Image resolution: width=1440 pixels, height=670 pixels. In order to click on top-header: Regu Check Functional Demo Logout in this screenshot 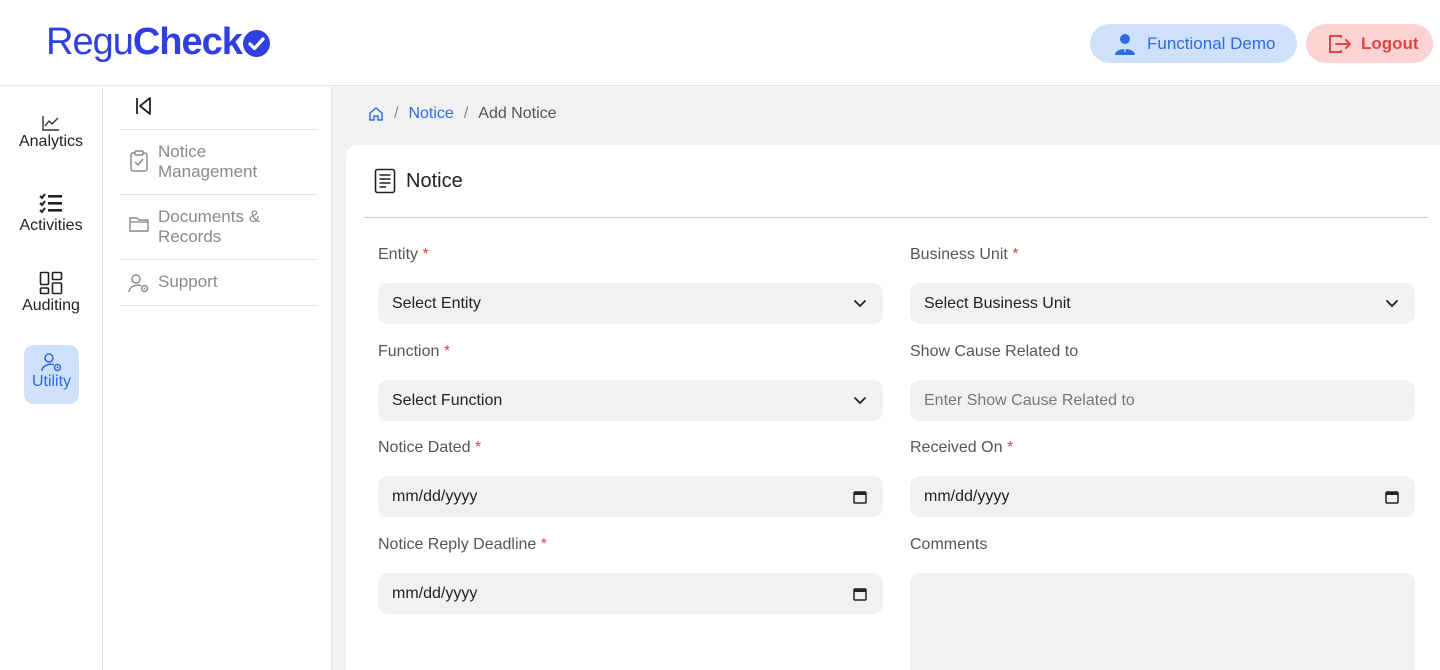, I will do `click(720, 43)`.